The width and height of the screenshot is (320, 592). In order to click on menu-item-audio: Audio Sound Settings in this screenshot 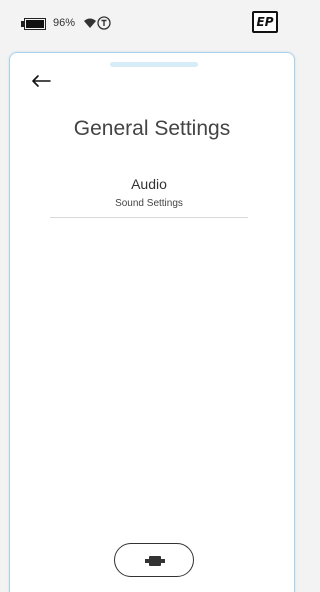, I will do `click(149, 195)`.